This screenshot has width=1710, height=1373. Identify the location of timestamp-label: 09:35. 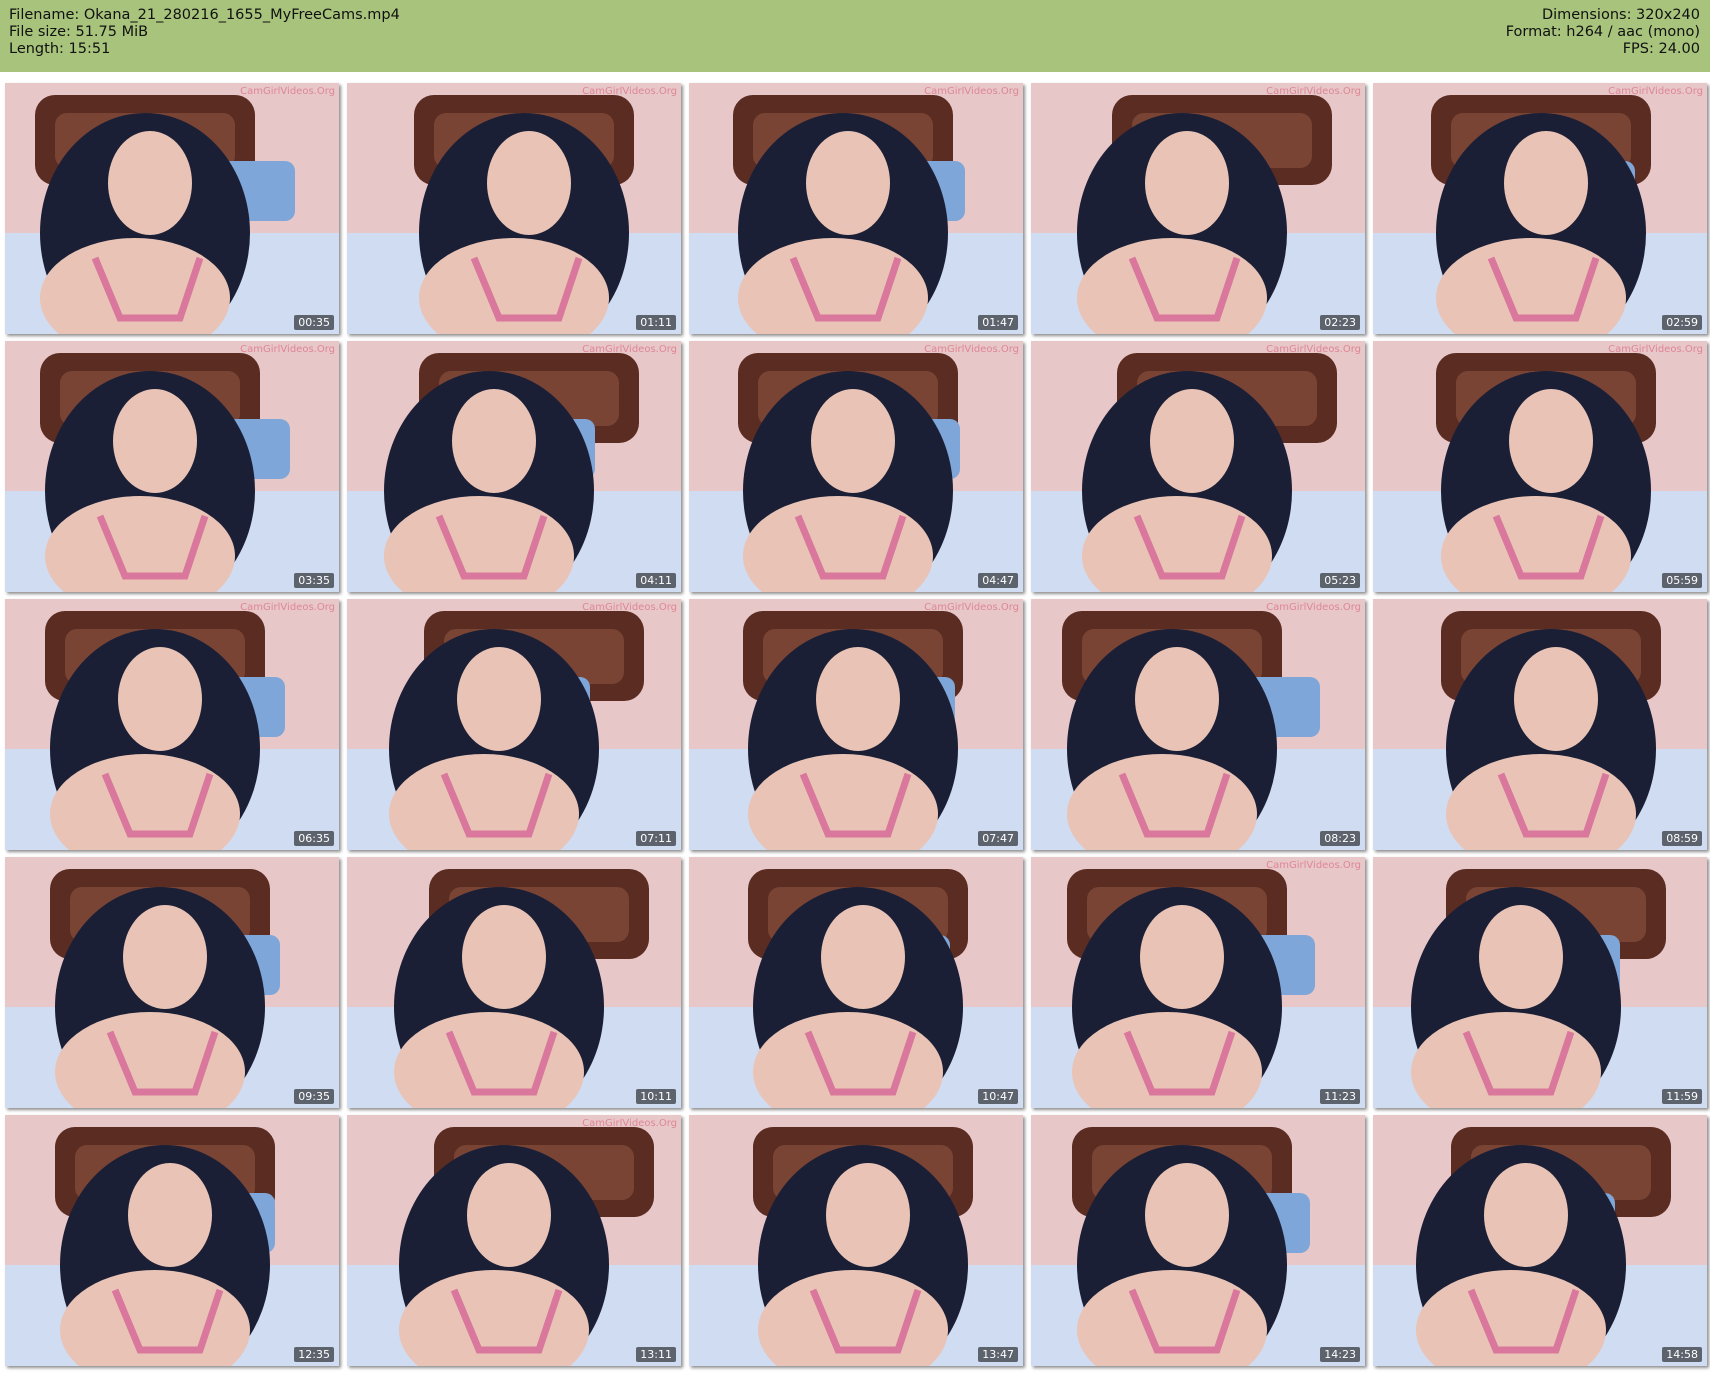
(314, 1096).